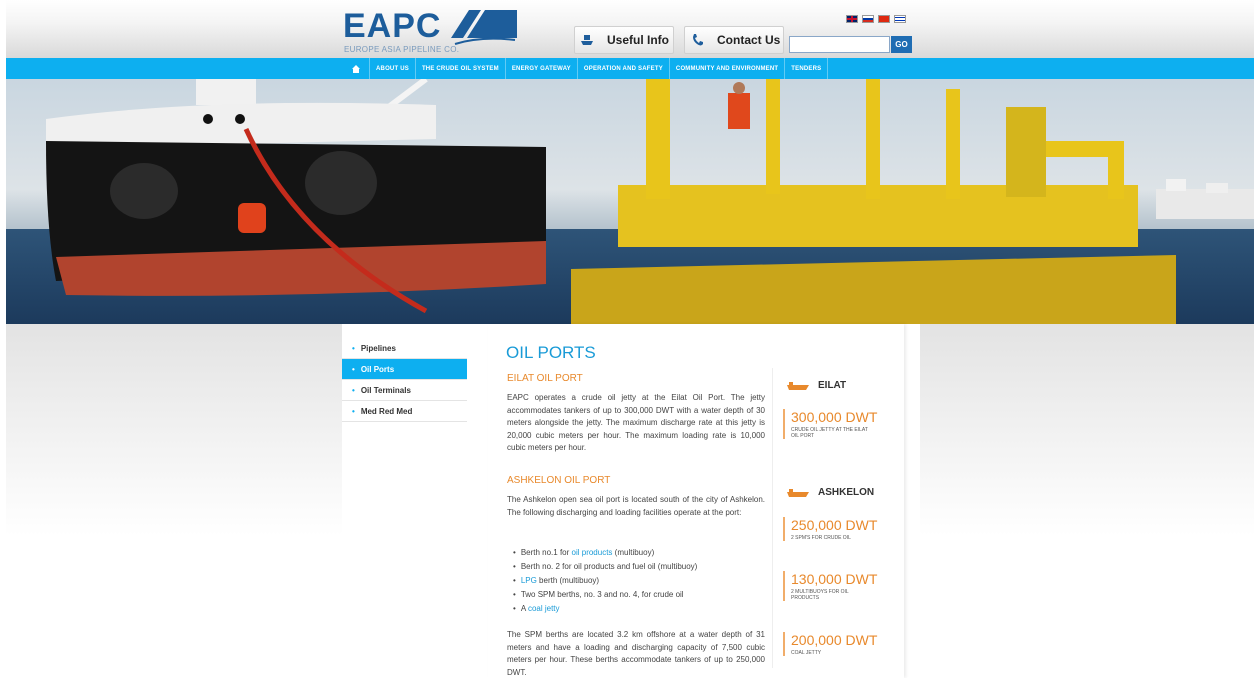 Image resolution: width=1254 pixels, height=678 pixels. Describe the element at coordinates (821, 538) in the screenshot. I see `spm-dwt-caption: 2 SPM'S FOR CRUDE OIL` at that location.